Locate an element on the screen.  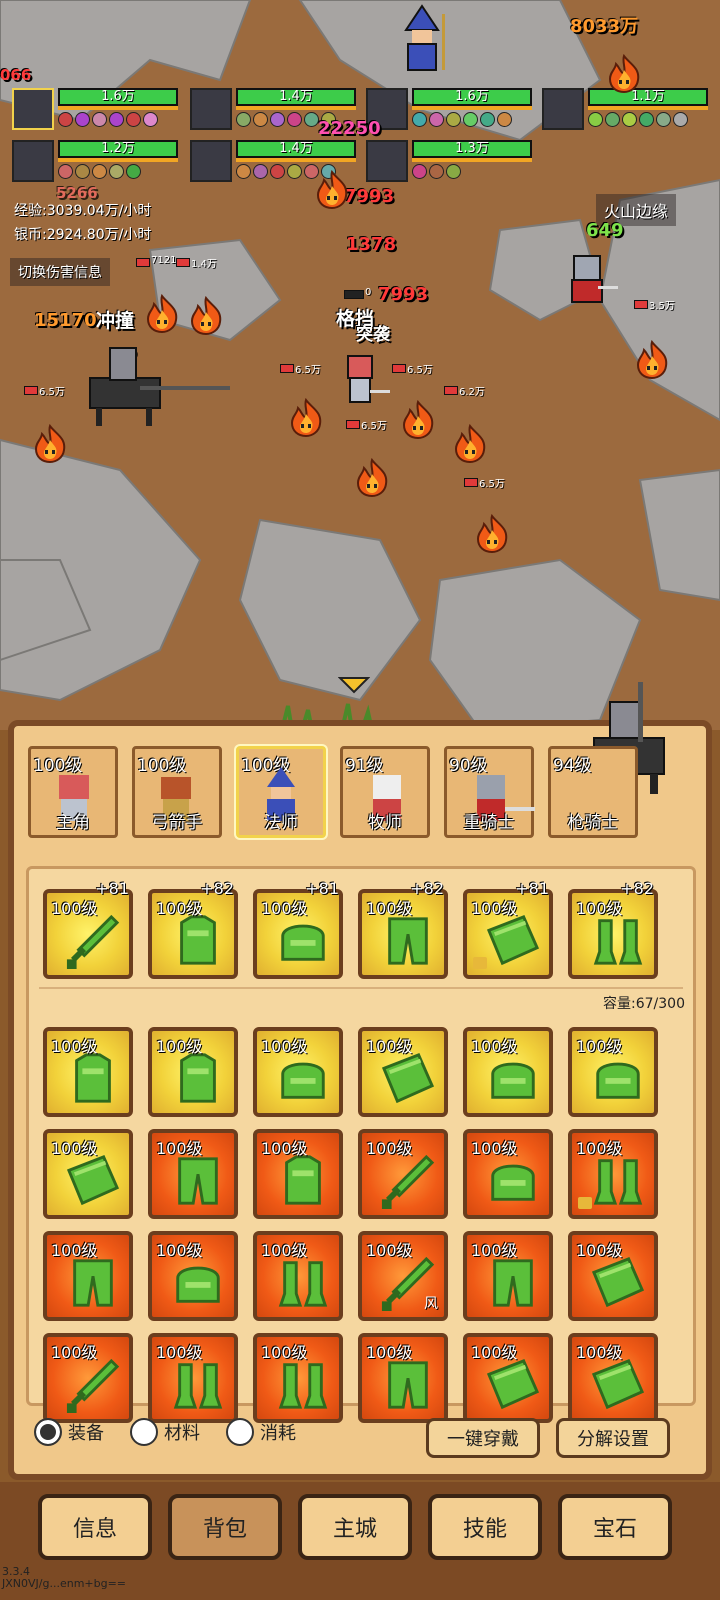
decompose-settings-button: 分解设置 is located at coordinates (613, 1438).